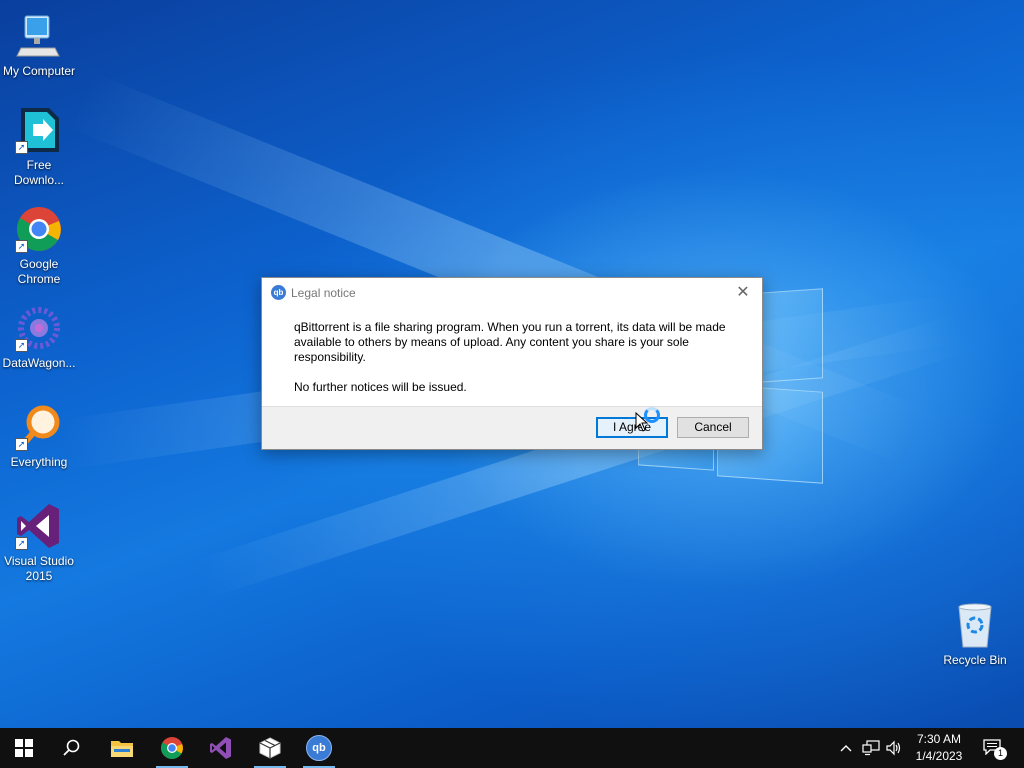  I want to click on network-button, so click(871, 748).